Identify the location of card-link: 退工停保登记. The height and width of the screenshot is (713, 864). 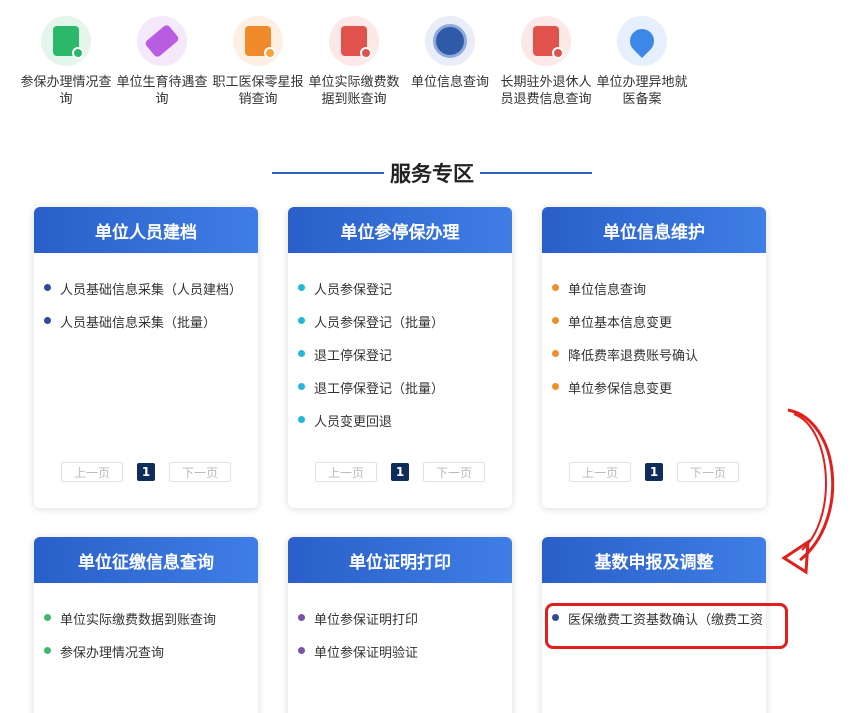
(405, 361).